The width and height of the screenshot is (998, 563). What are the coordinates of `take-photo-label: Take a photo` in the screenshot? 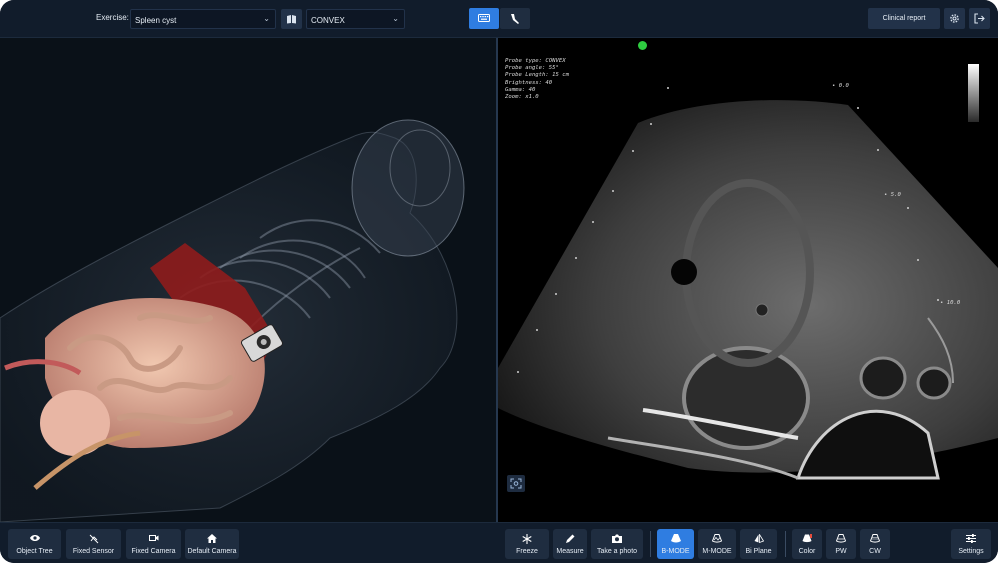 It's located at (617, 551).